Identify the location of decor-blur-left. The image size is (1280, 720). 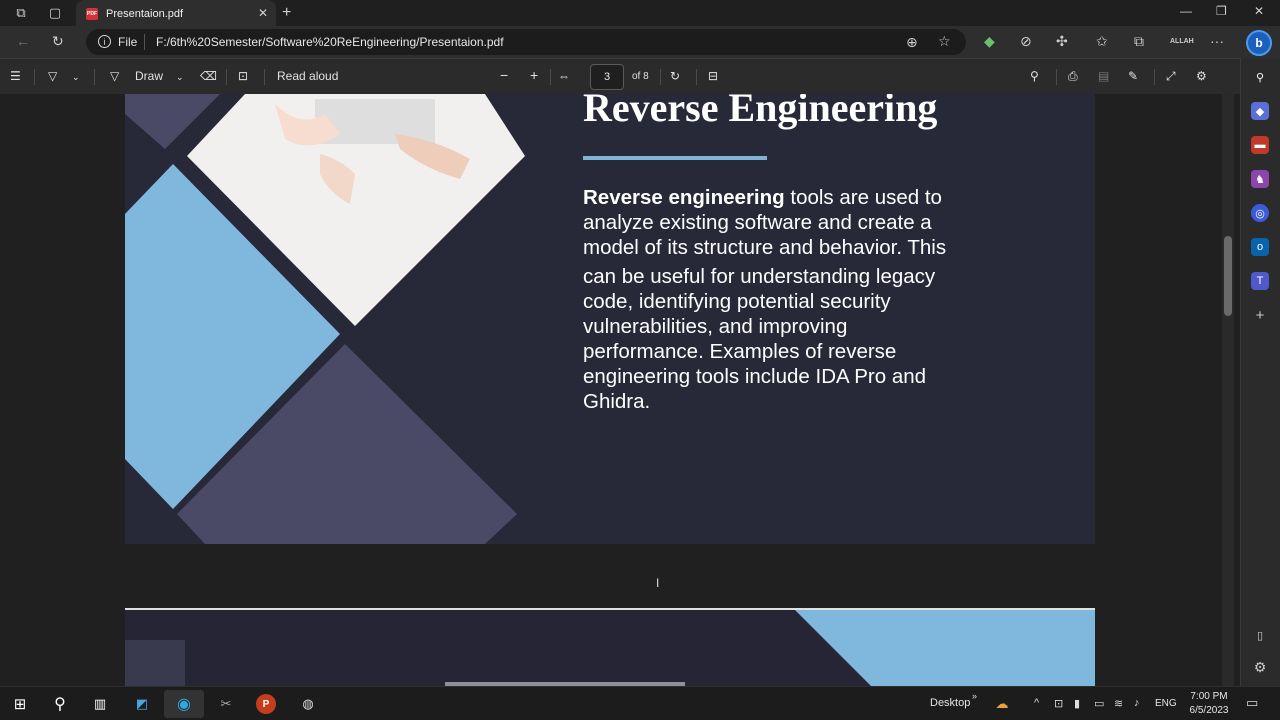
(155, 663).